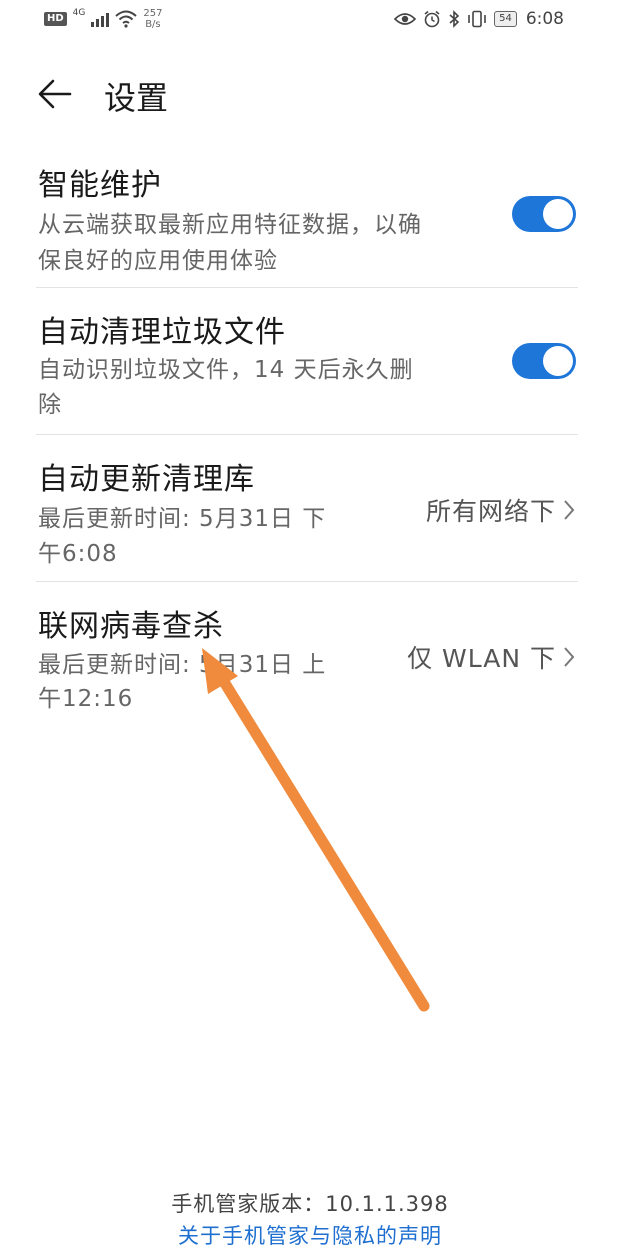  What do you see at coordinates (86, 699) in the screenshot?
I see `setting-desc-line2: 午12:16` at bounding box center [86, 699].